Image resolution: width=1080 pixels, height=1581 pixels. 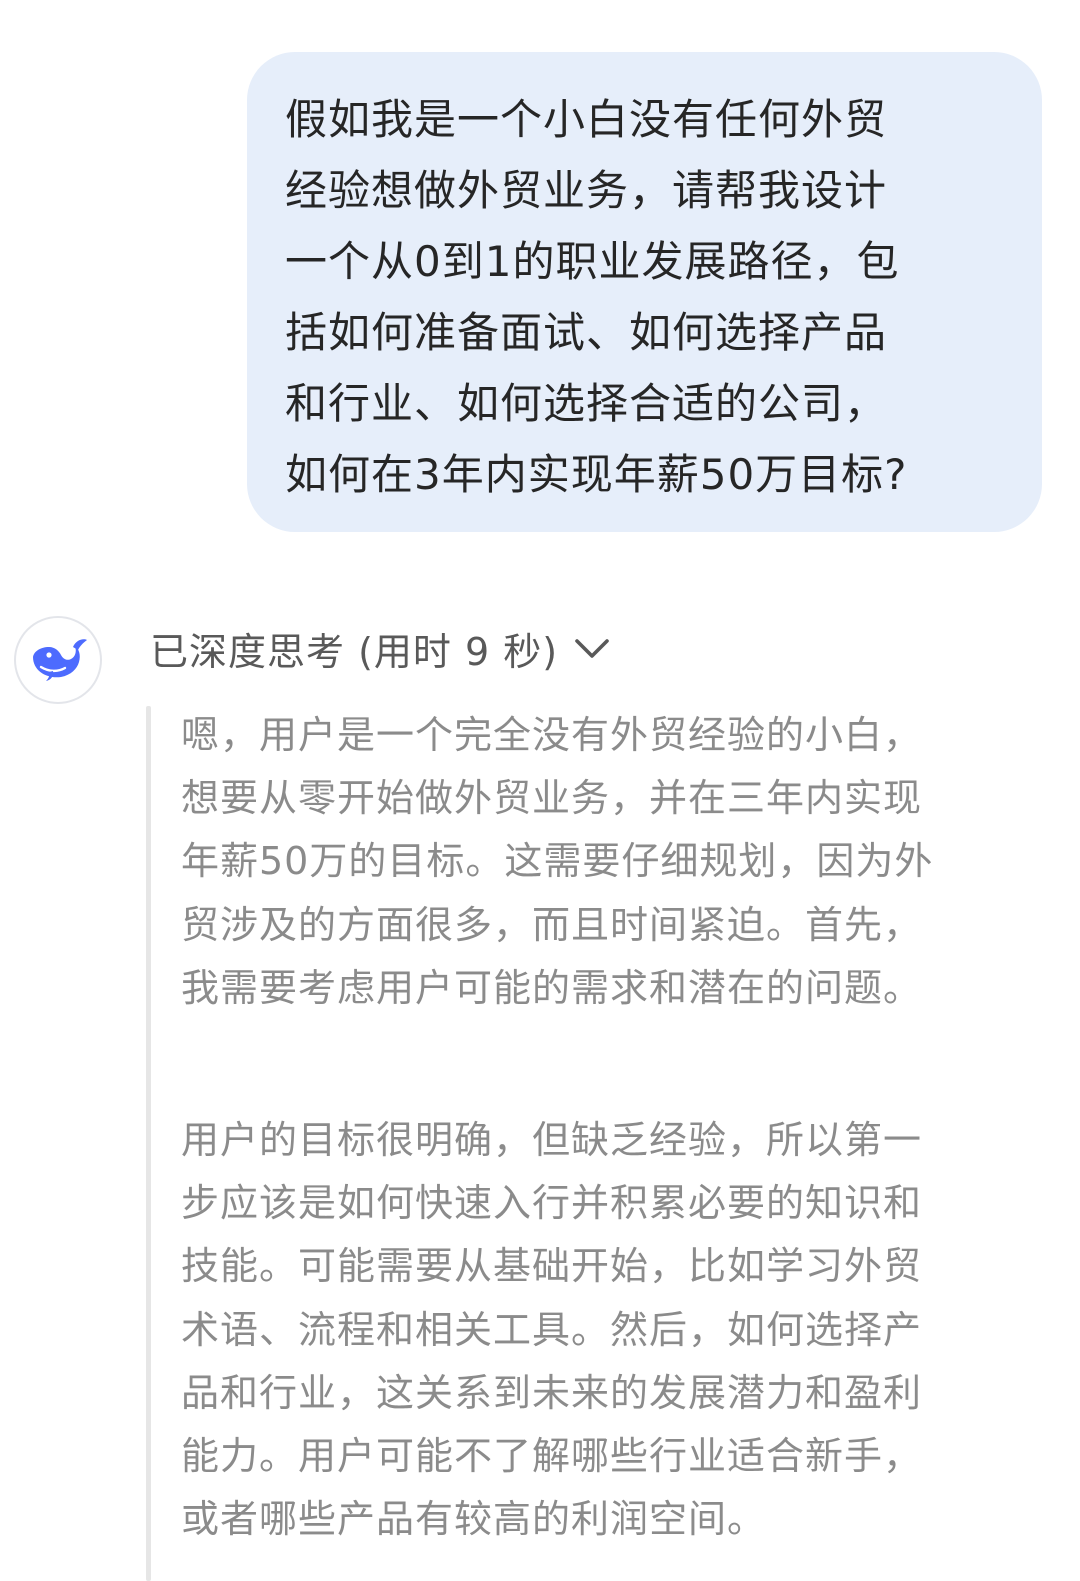 I want to click on whale-logo-icon, so click(x=60, y=660).